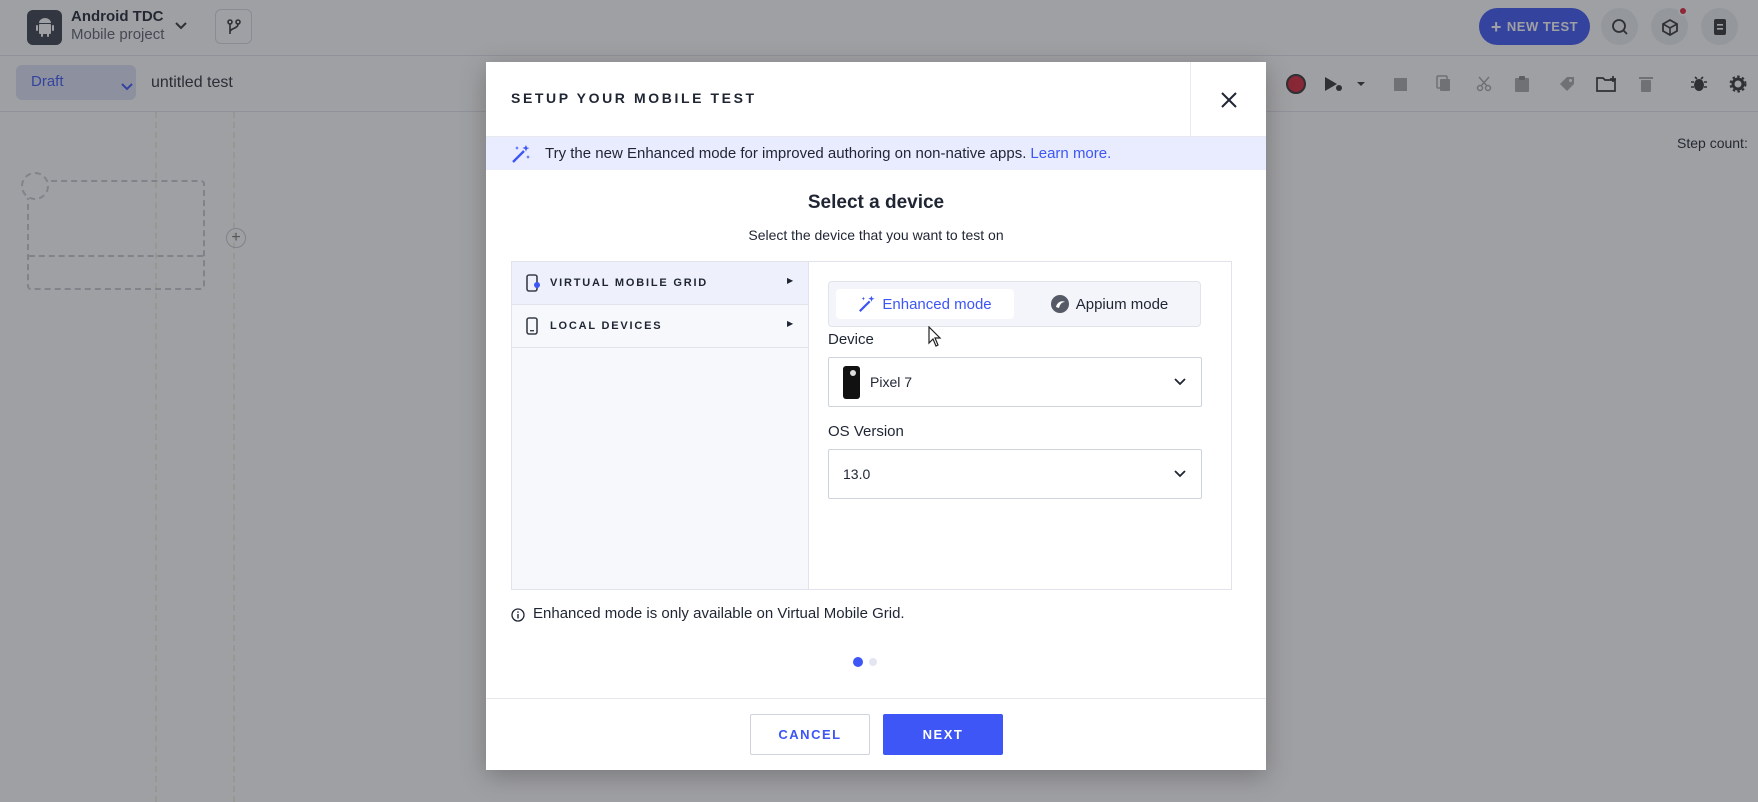 The height and width of the screenshot is (802, 1758). I want to click on device-group-virtual-mobile-grid: VIRTUAL MOBILE GRID ▶, so click(660, 283).